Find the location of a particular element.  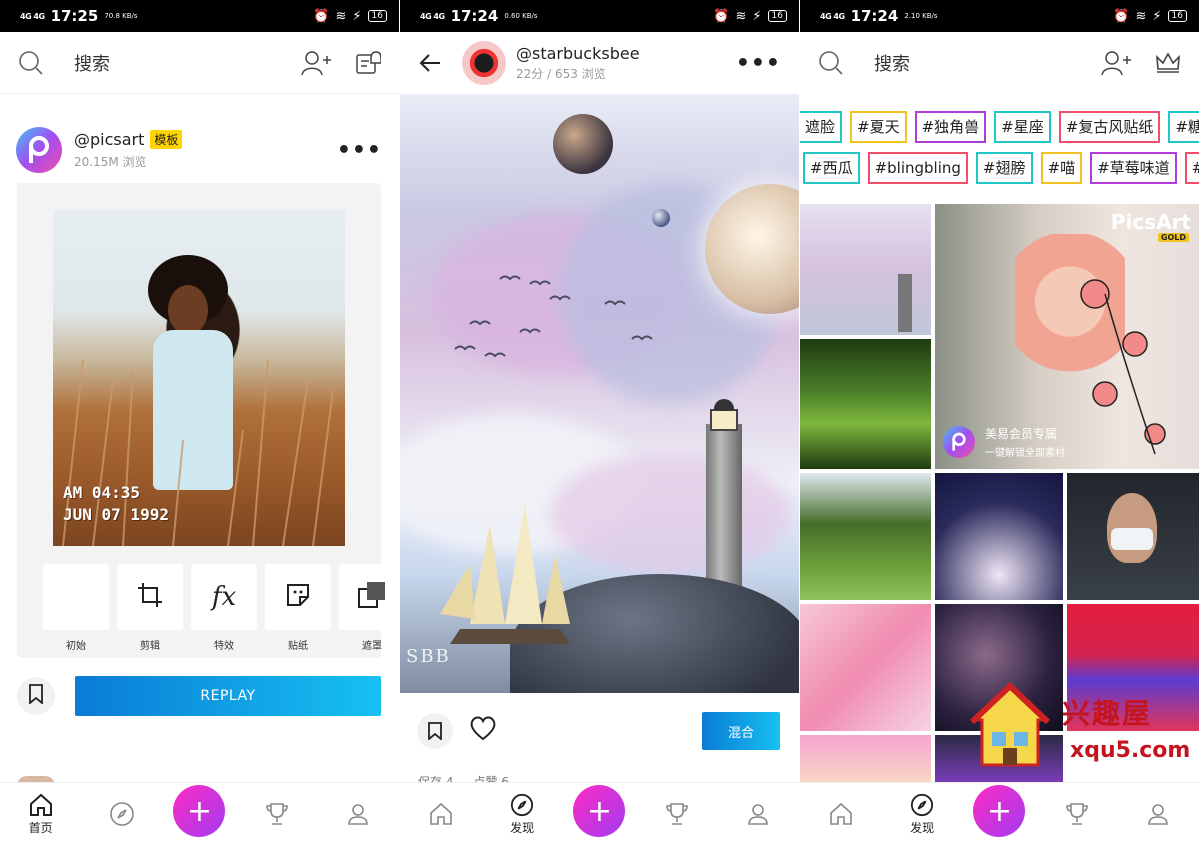

post-username: @picsart is located at coordinates (109, 139).